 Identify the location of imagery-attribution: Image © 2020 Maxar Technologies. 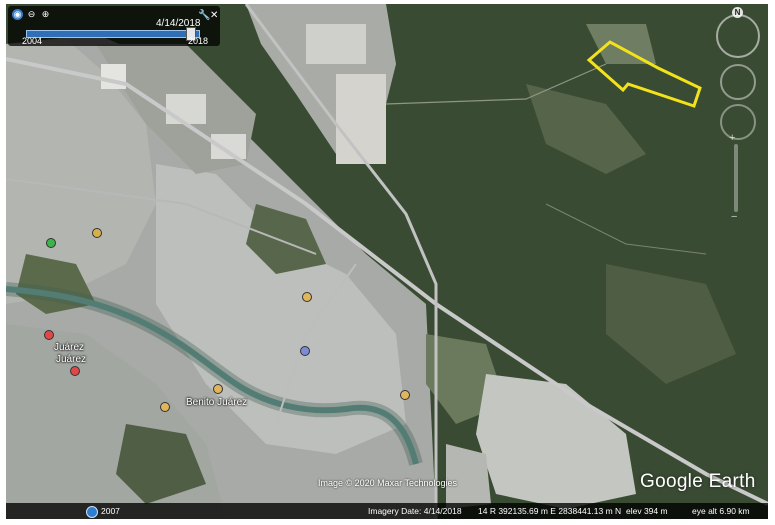
(388, 483).